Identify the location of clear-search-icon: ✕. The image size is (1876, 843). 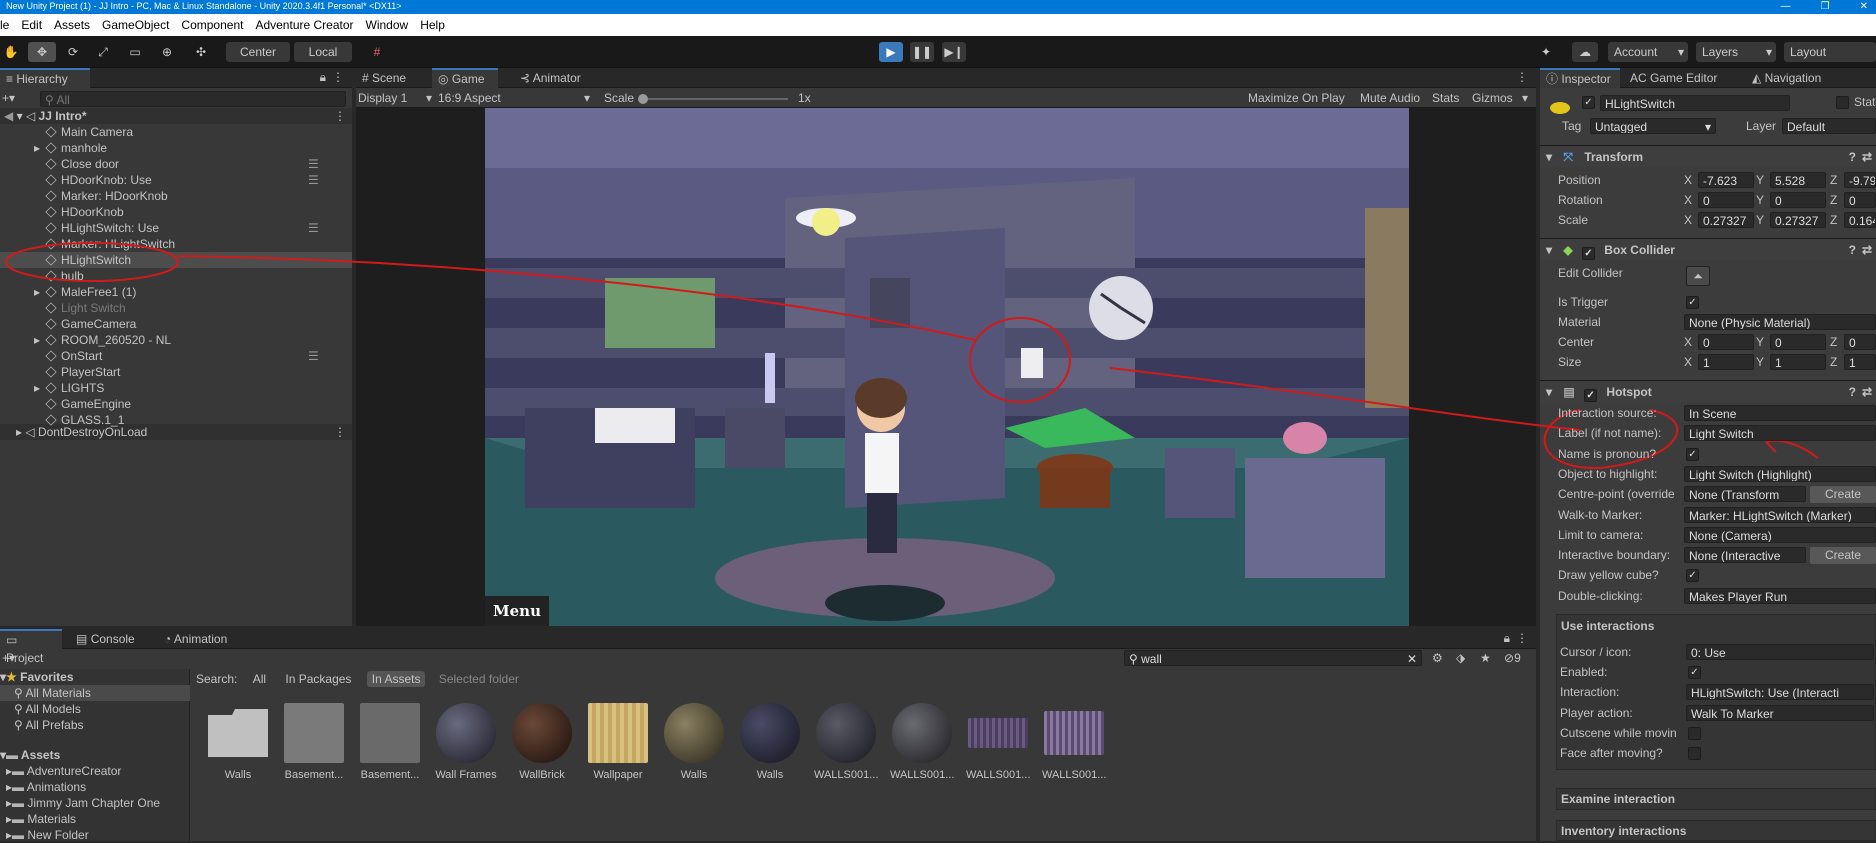
(1412, 658).